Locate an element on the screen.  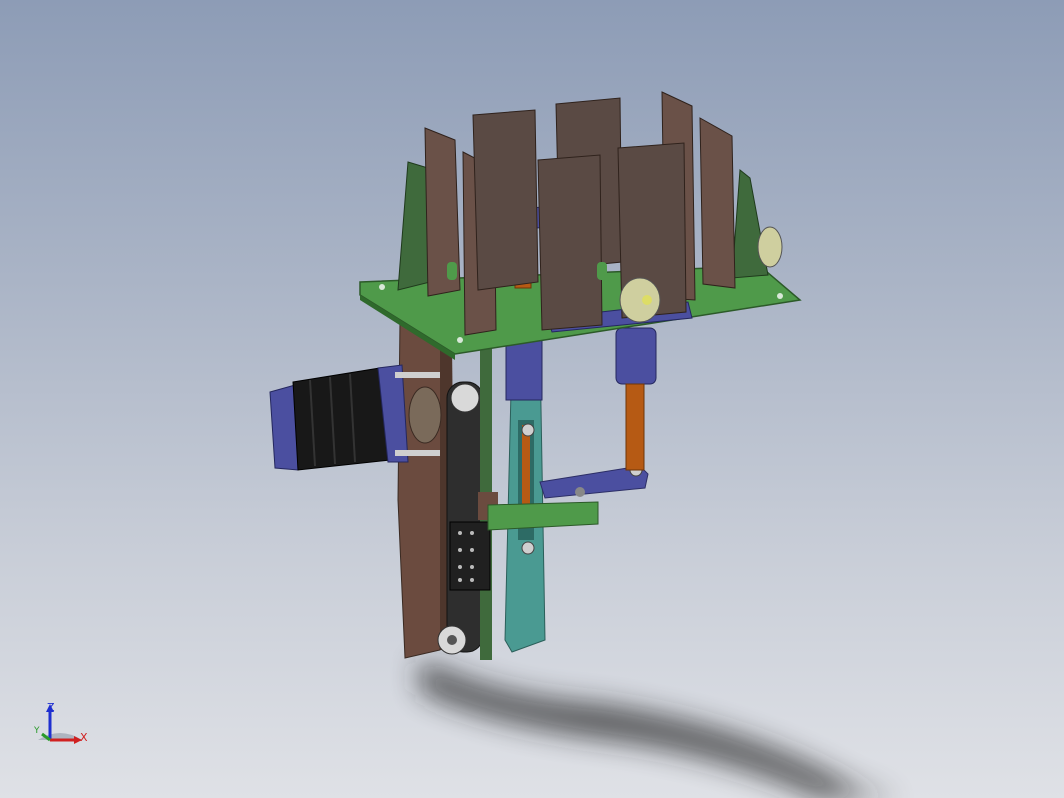
mount-block is located at coordinates (470, 556).